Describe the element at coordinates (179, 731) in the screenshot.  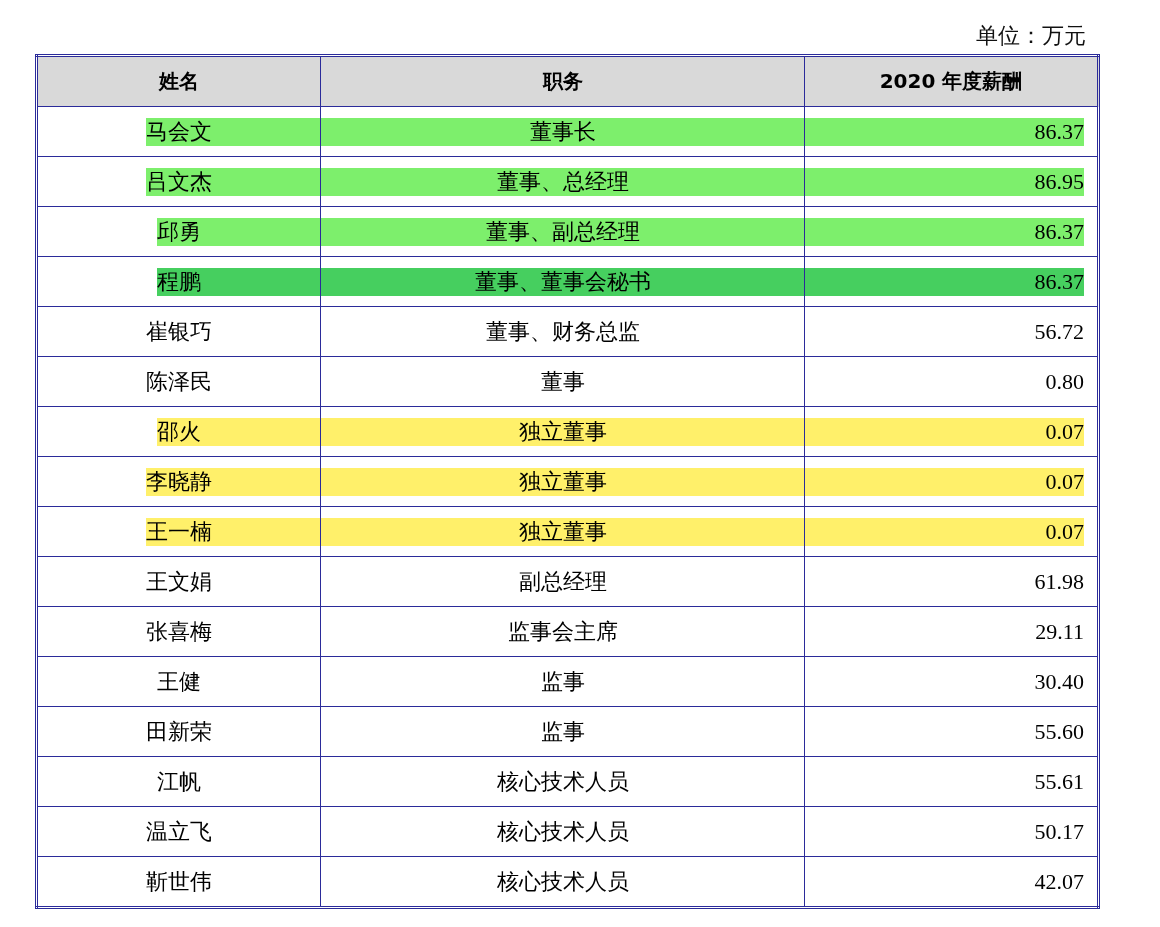
I see `table-cell-text: 田新荣` at that location.